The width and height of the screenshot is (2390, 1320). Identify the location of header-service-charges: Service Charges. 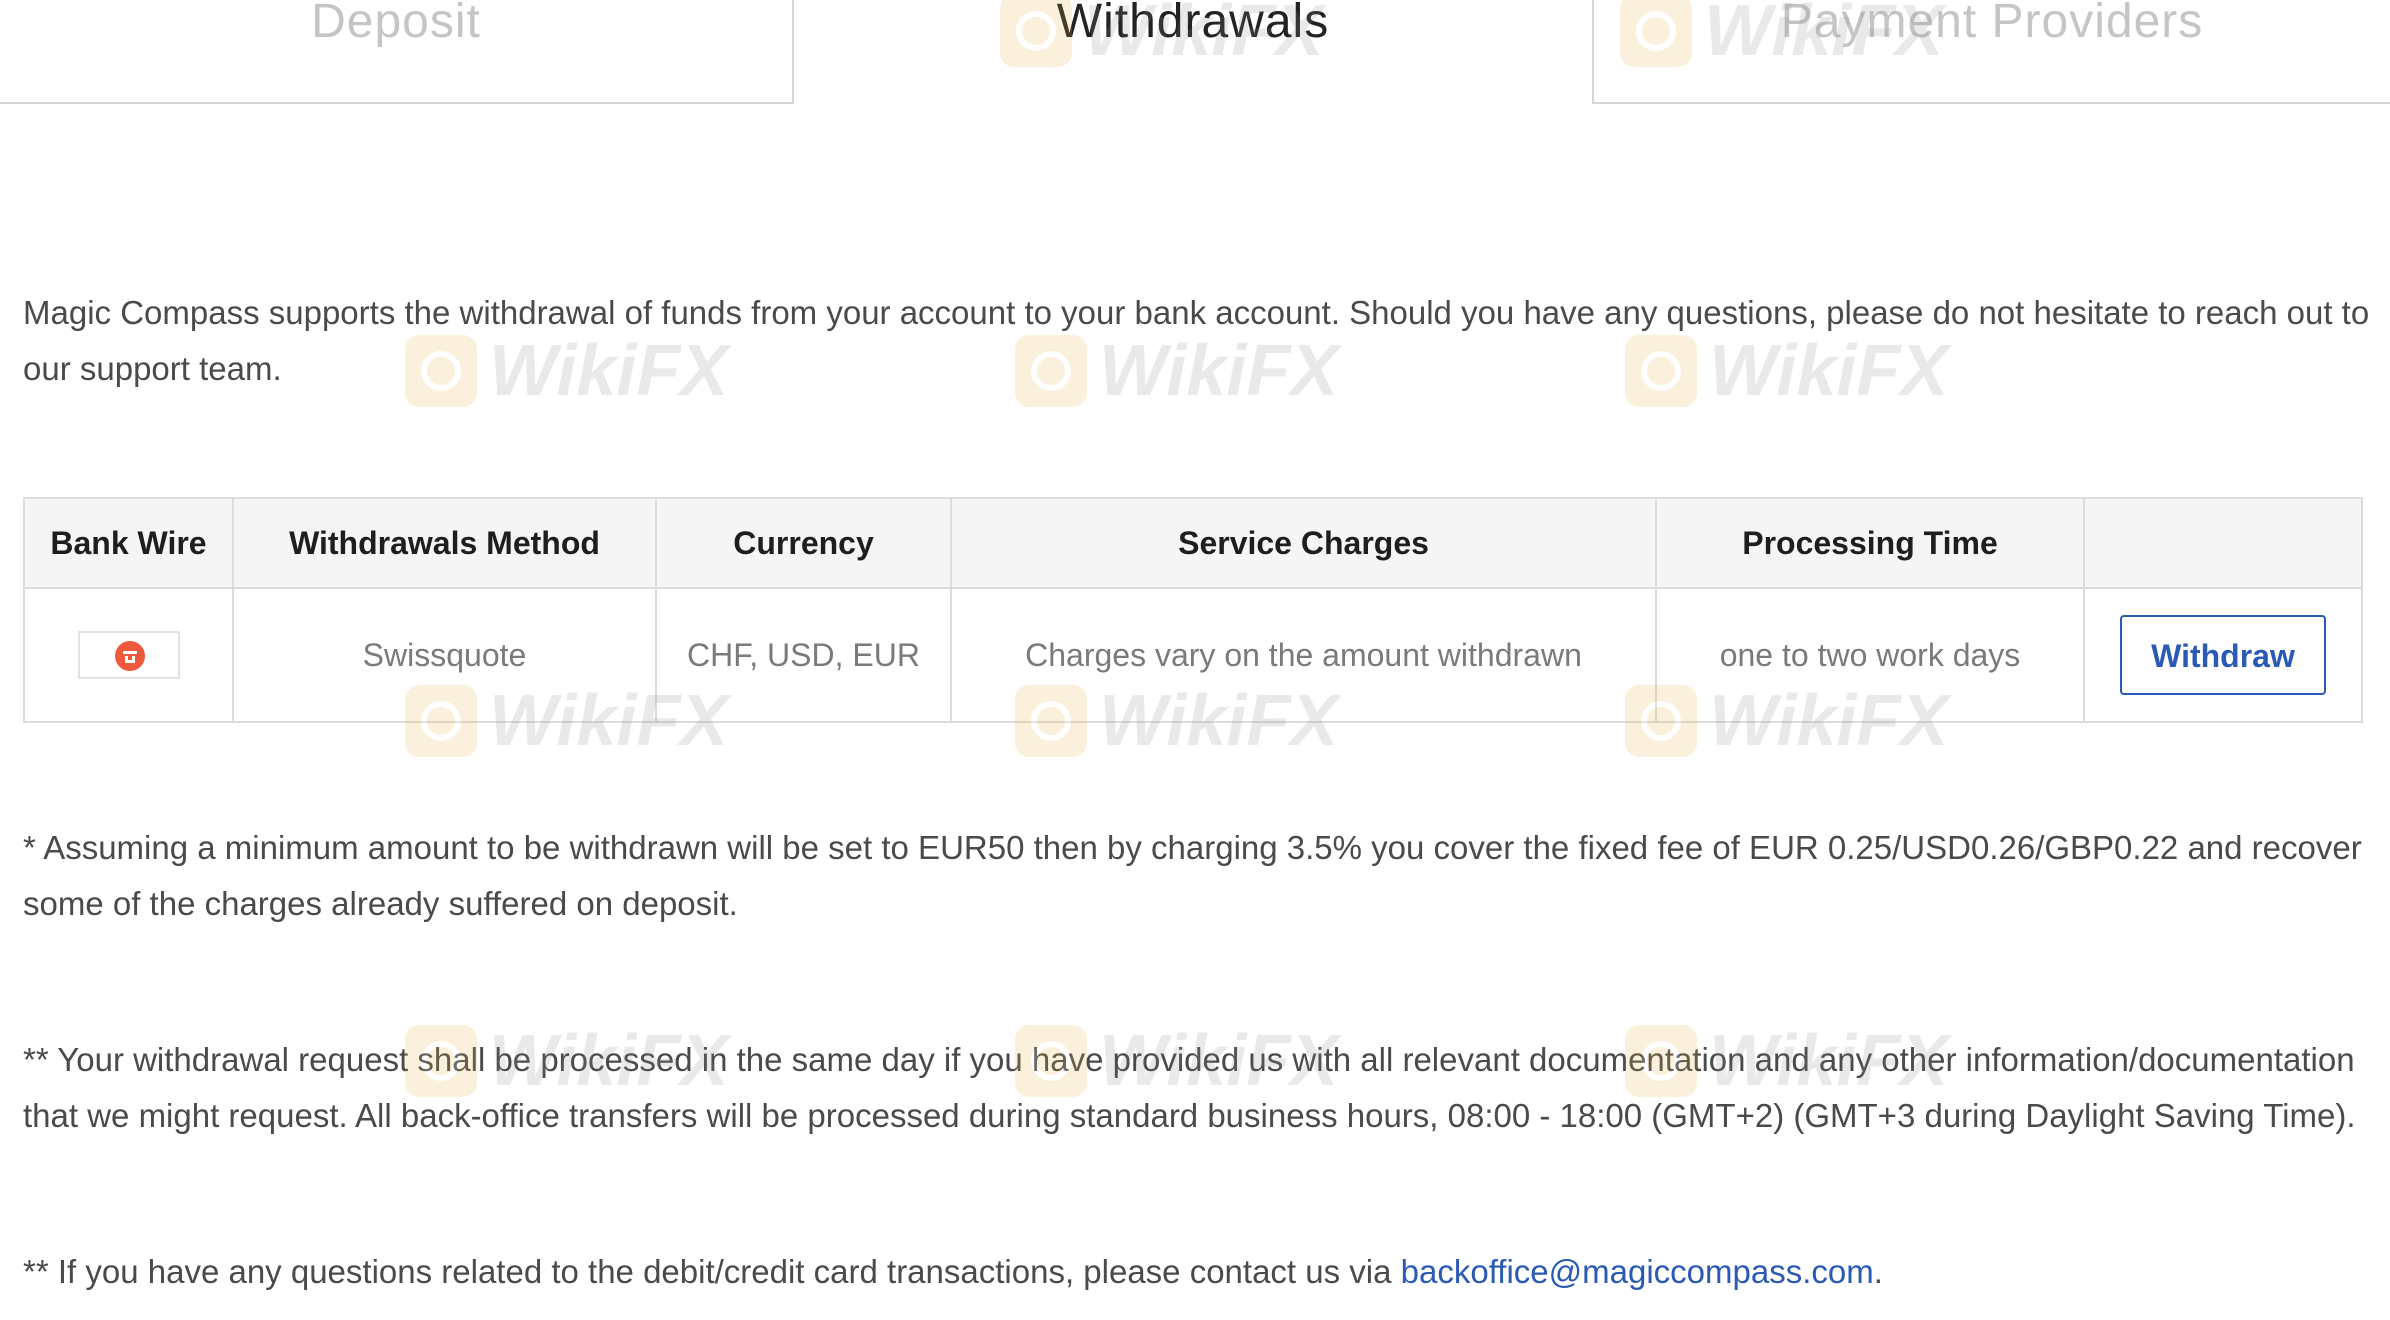
(1303, 543).